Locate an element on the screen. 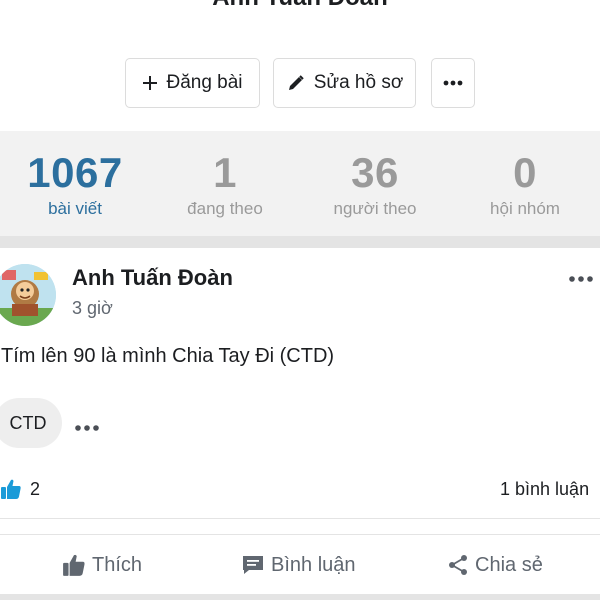  share-button: Chia sẻ is located at coordinates (495, 565).